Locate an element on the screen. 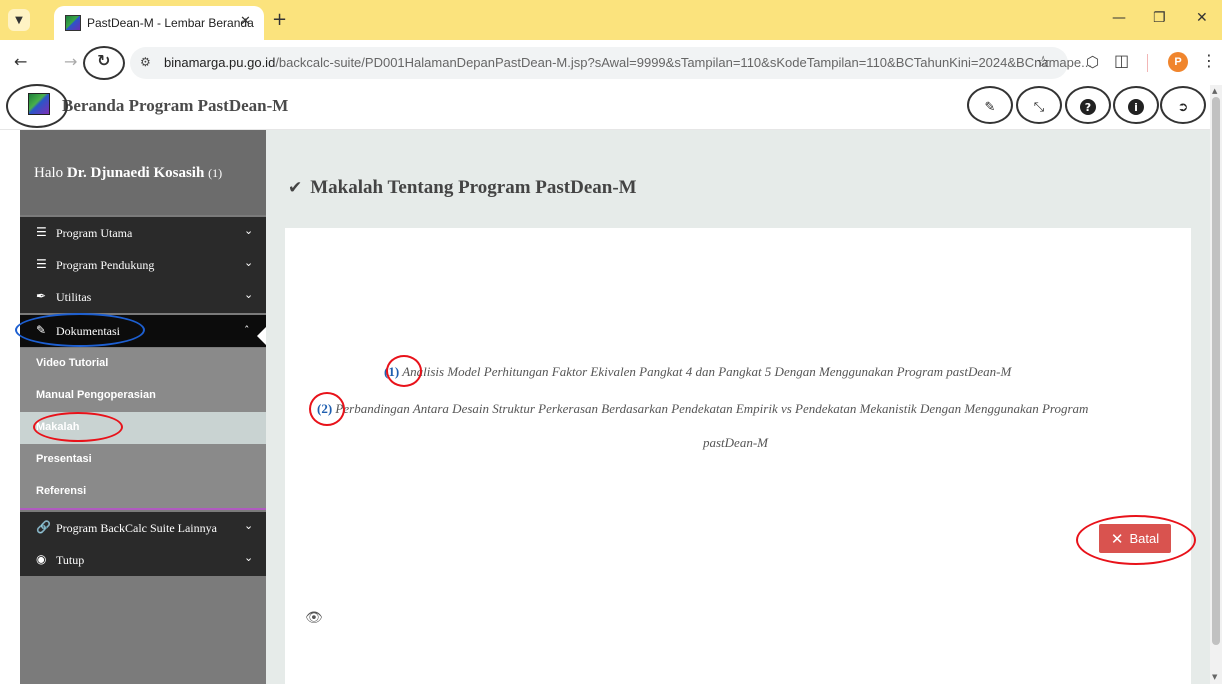 This screenshot has height=684, width=1222. annotation-ring-makalah is located at coordinates (78, 427).